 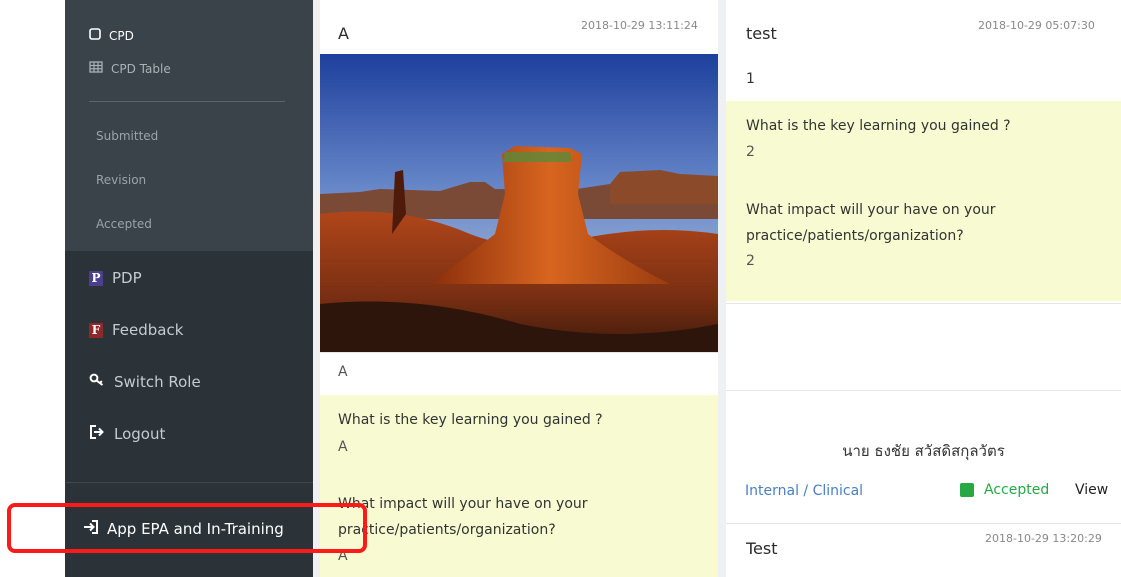 I want to click on sidebar-item-label: Logout, so click(x=140, y=434).